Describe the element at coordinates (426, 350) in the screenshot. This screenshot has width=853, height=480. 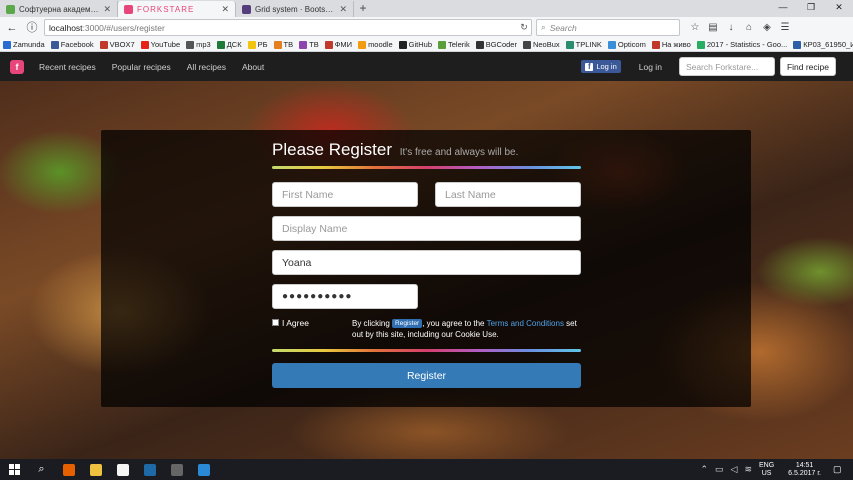
I see `rainbow-divider` at that location.